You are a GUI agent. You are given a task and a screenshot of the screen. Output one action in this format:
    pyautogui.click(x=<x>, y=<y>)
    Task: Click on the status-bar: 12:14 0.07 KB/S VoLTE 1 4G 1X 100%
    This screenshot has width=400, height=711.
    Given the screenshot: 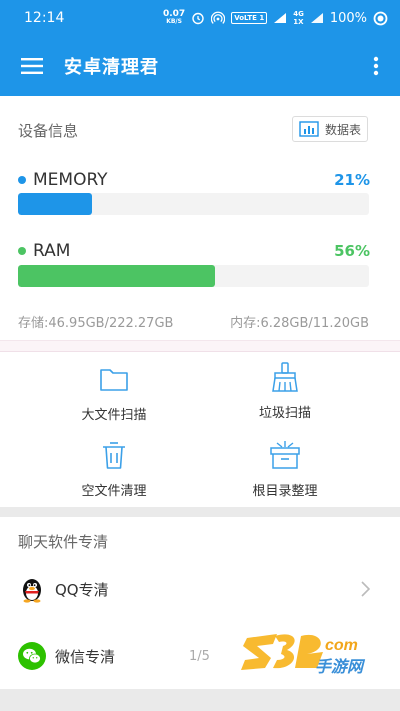 What is the action you would take?
    pyautogui.click(x=200, y=18)
    